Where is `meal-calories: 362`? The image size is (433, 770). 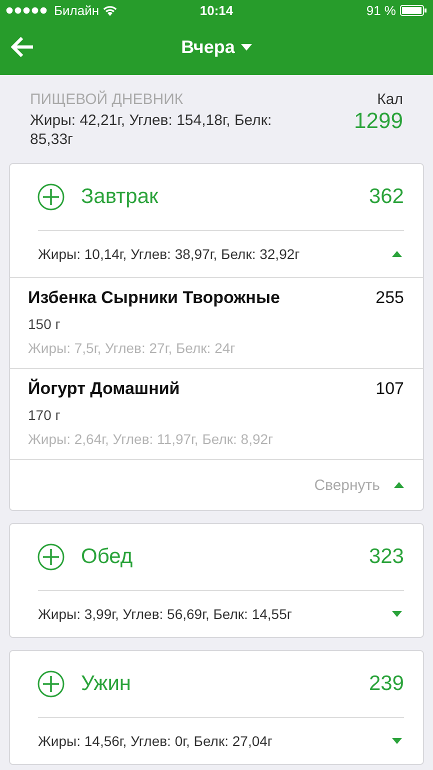
meal-calories: 362 is located at coordinates (386, 197).